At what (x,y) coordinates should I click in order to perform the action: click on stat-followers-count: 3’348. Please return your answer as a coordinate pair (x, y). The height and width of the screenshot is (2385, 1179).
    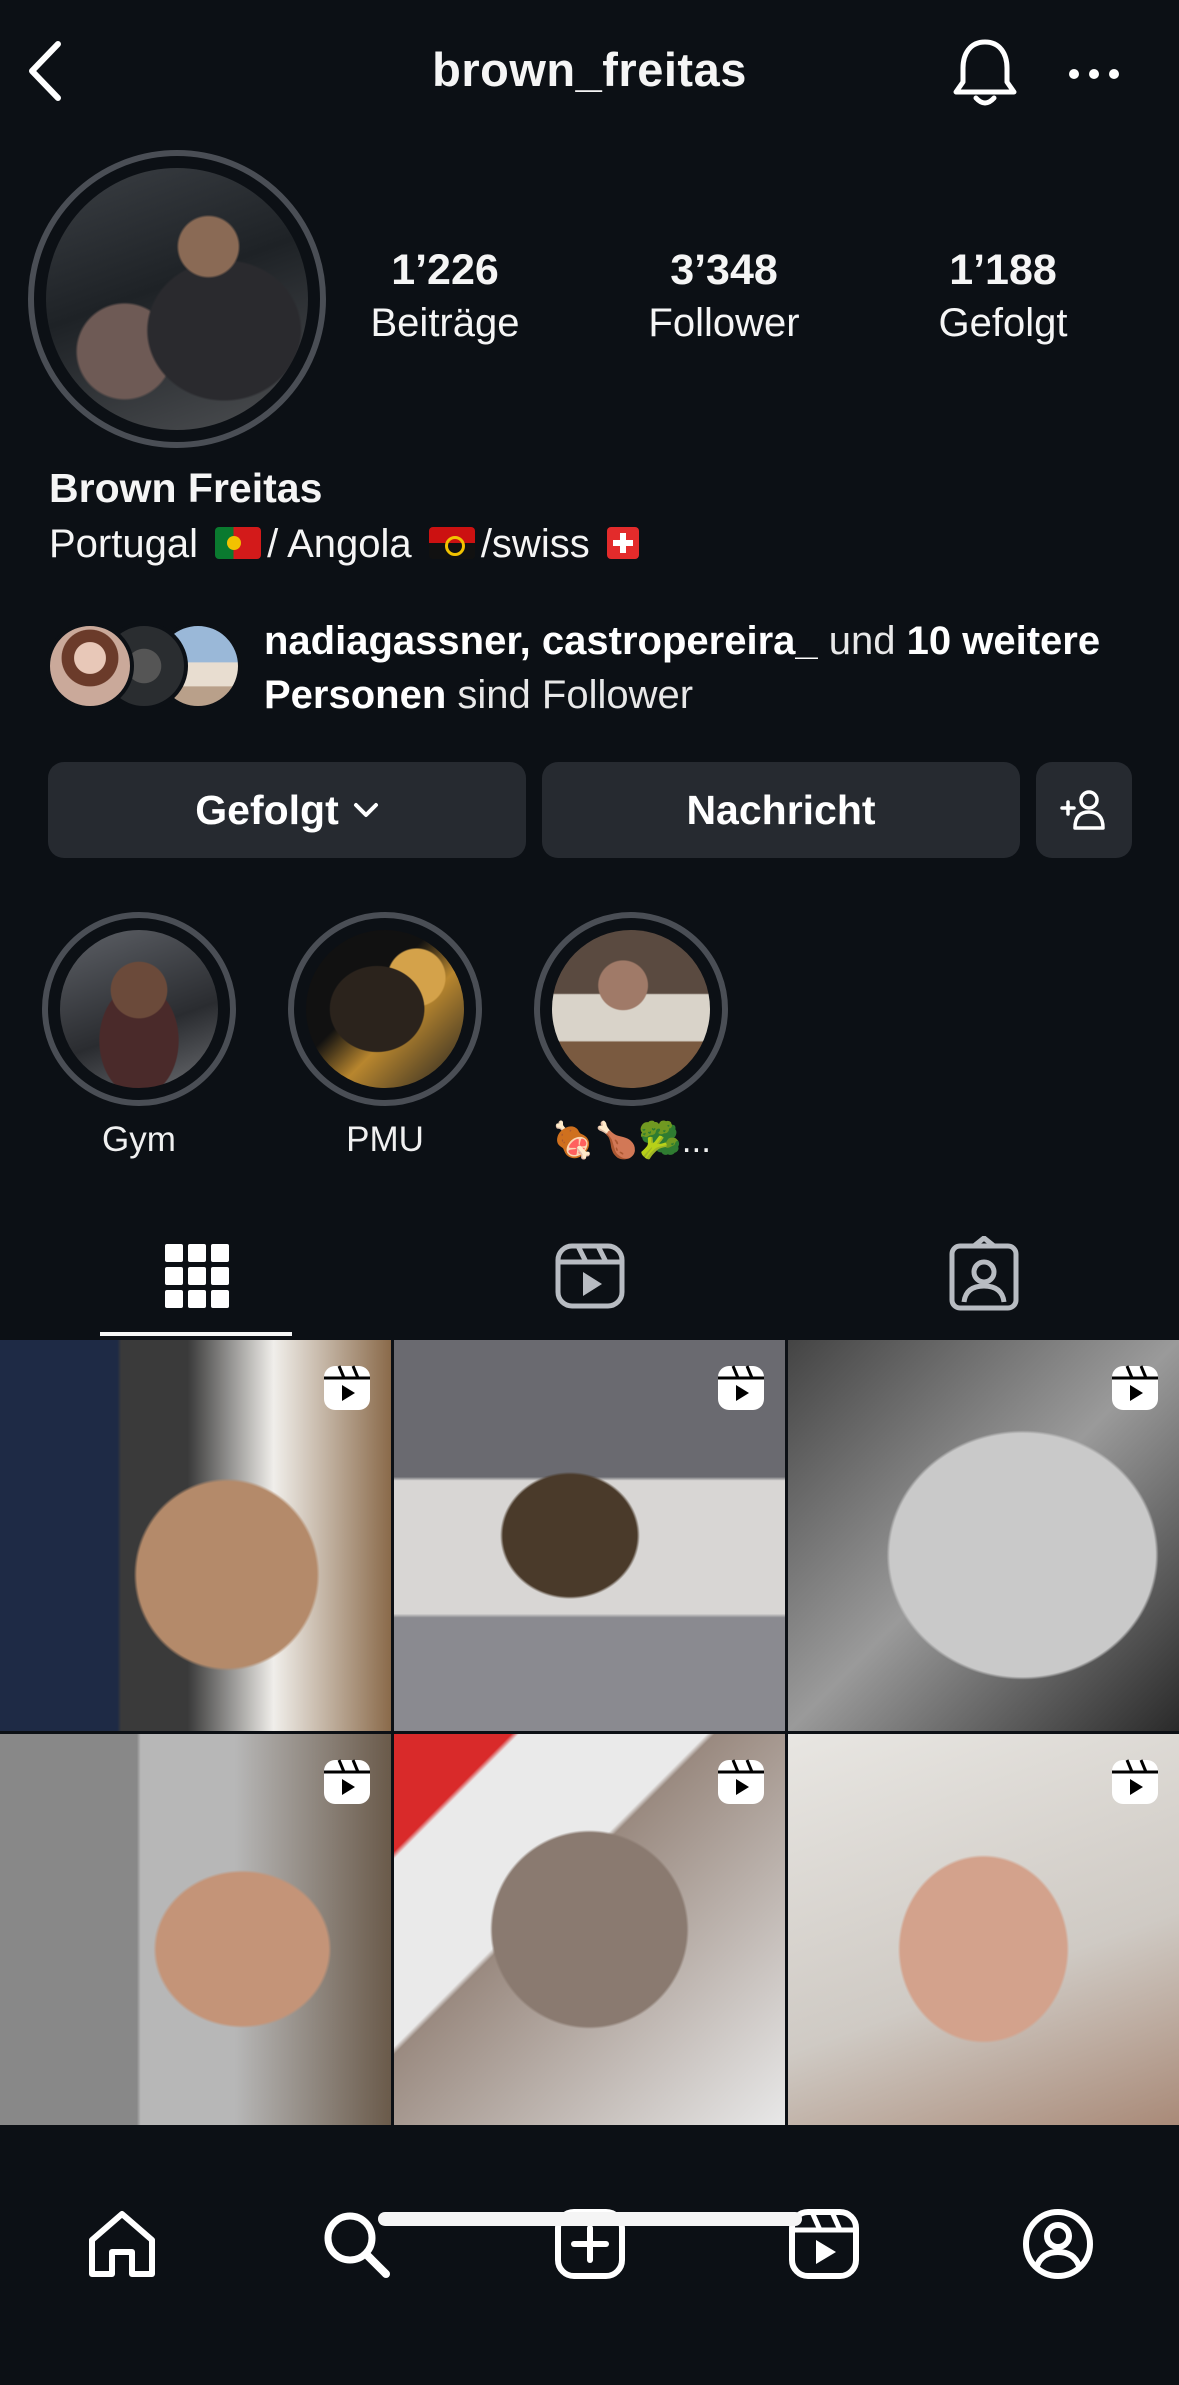
    Looking at the image, I should click on (724, 270).